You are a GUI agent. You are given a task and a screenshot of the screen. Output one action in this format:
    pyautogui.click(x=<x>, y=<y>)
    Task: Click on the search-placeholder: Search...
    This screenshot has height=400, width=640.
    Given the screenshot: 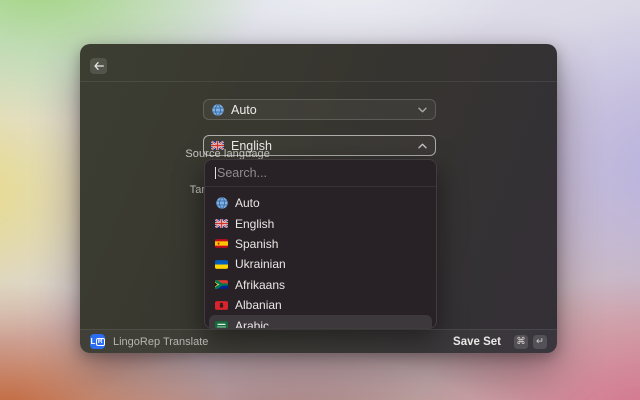 What is the action you would take?
    pyautogui.click(x=242, y=173)
    